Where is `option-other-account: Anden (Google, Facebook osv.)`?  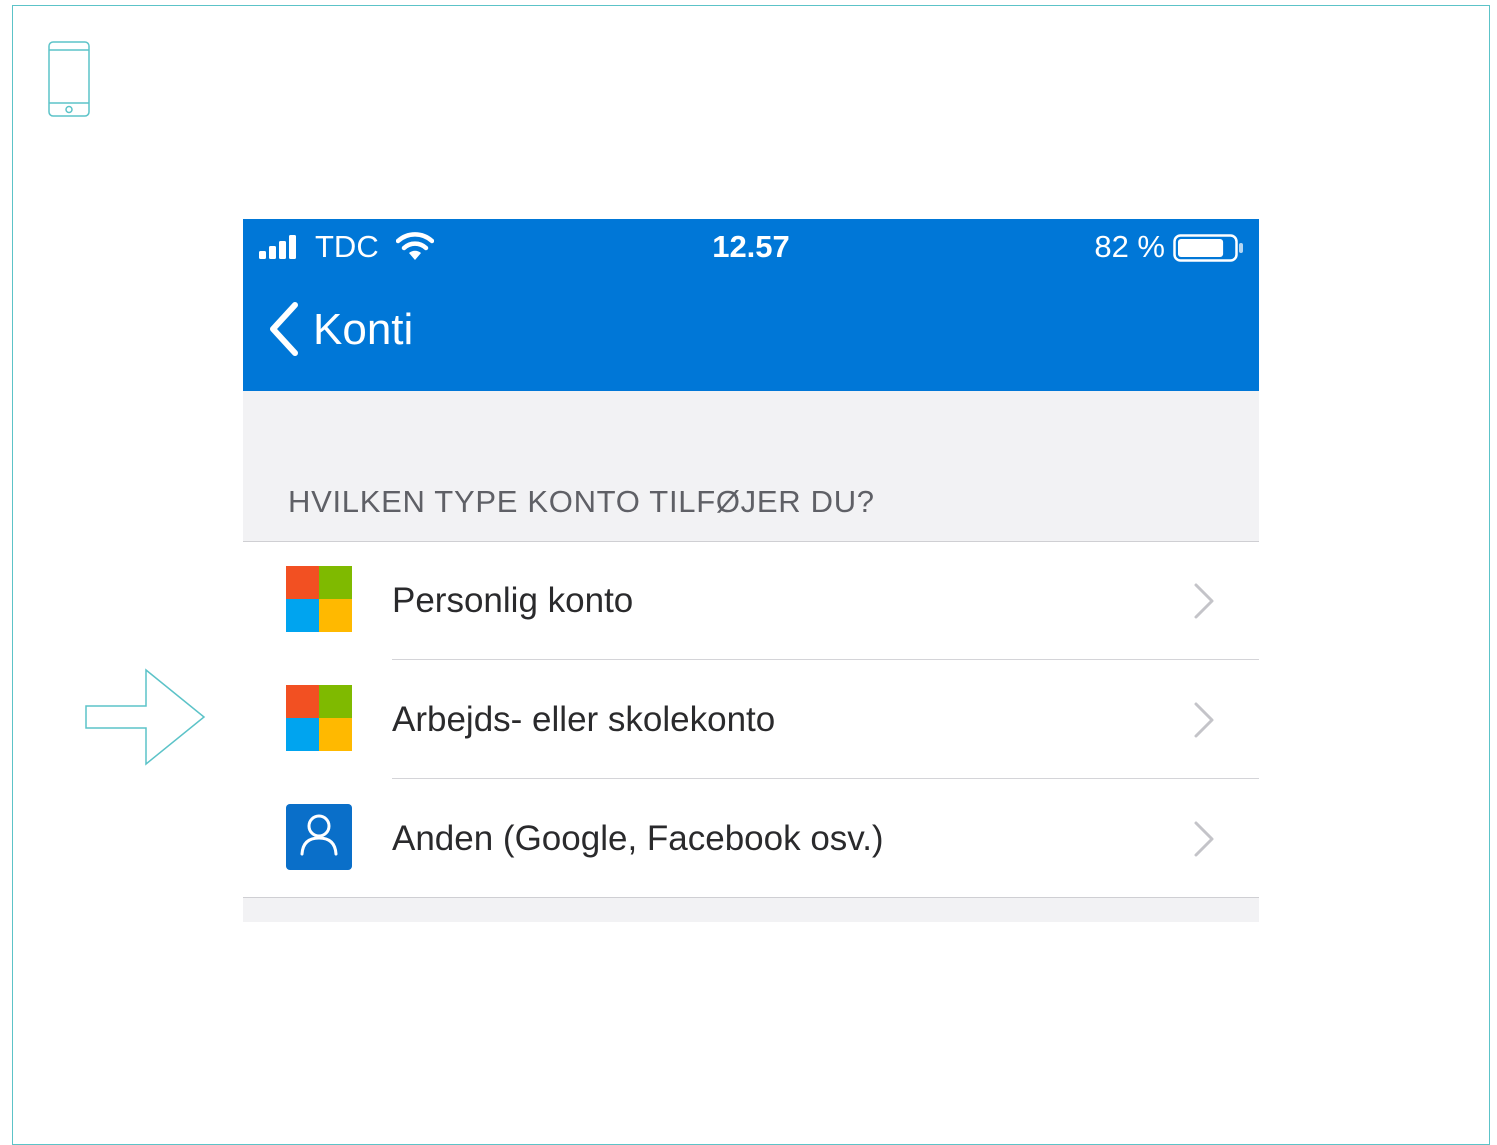
option-other-account: Anden (Google, Facebook osv.) is located at coordinates (751, 839).